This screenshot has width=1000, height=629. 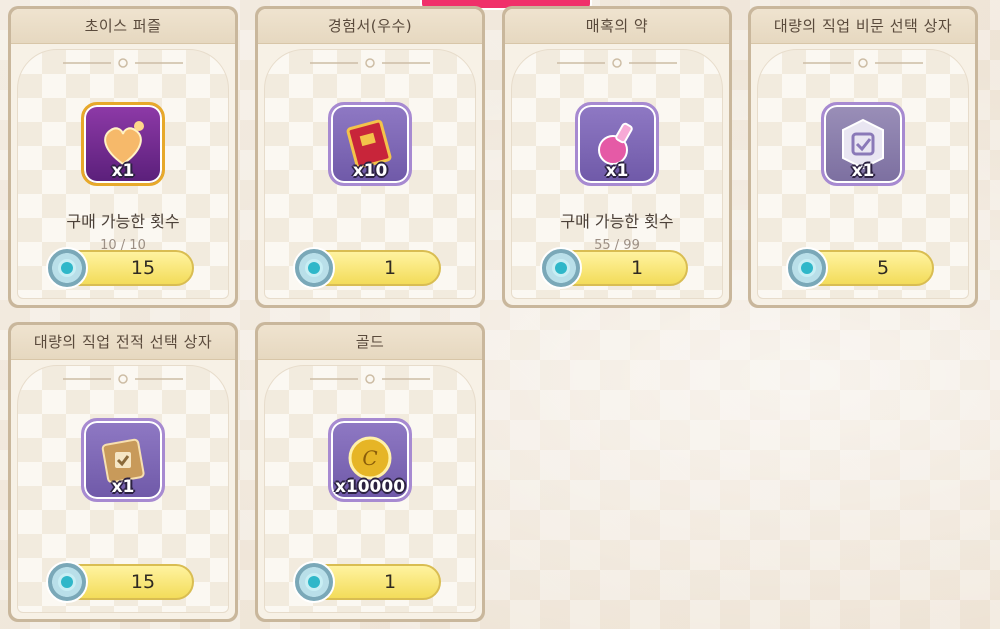 What do you see at coordinates (123, 26) in the screenshot?
I see `item-title: 초이스 퍼즐` at bounding box center [123, 26].